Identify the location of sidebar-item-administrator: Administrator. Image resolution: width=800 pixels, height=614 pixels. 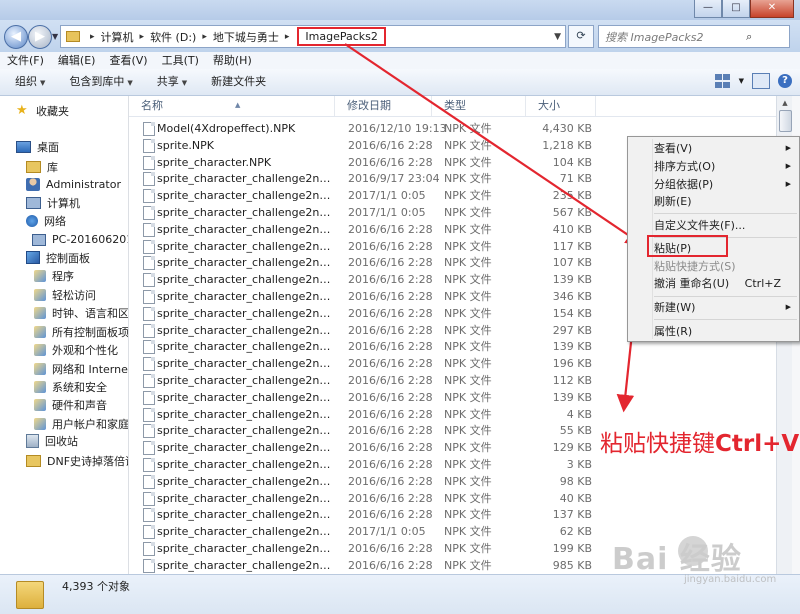
(73, 184).